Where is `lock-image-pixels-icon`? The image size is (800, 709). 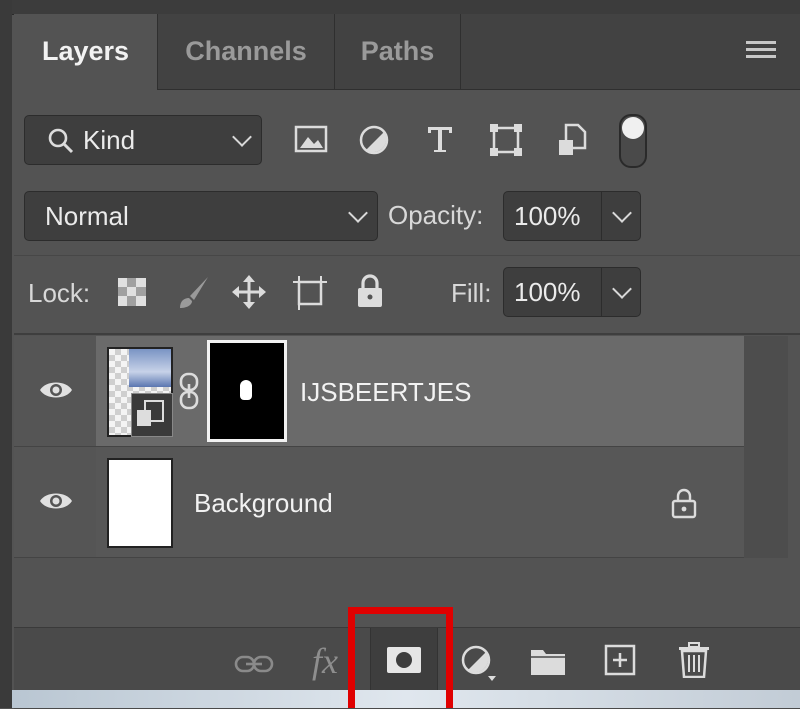 lock-image-pixels-icon is located at coordinates (194, 292).